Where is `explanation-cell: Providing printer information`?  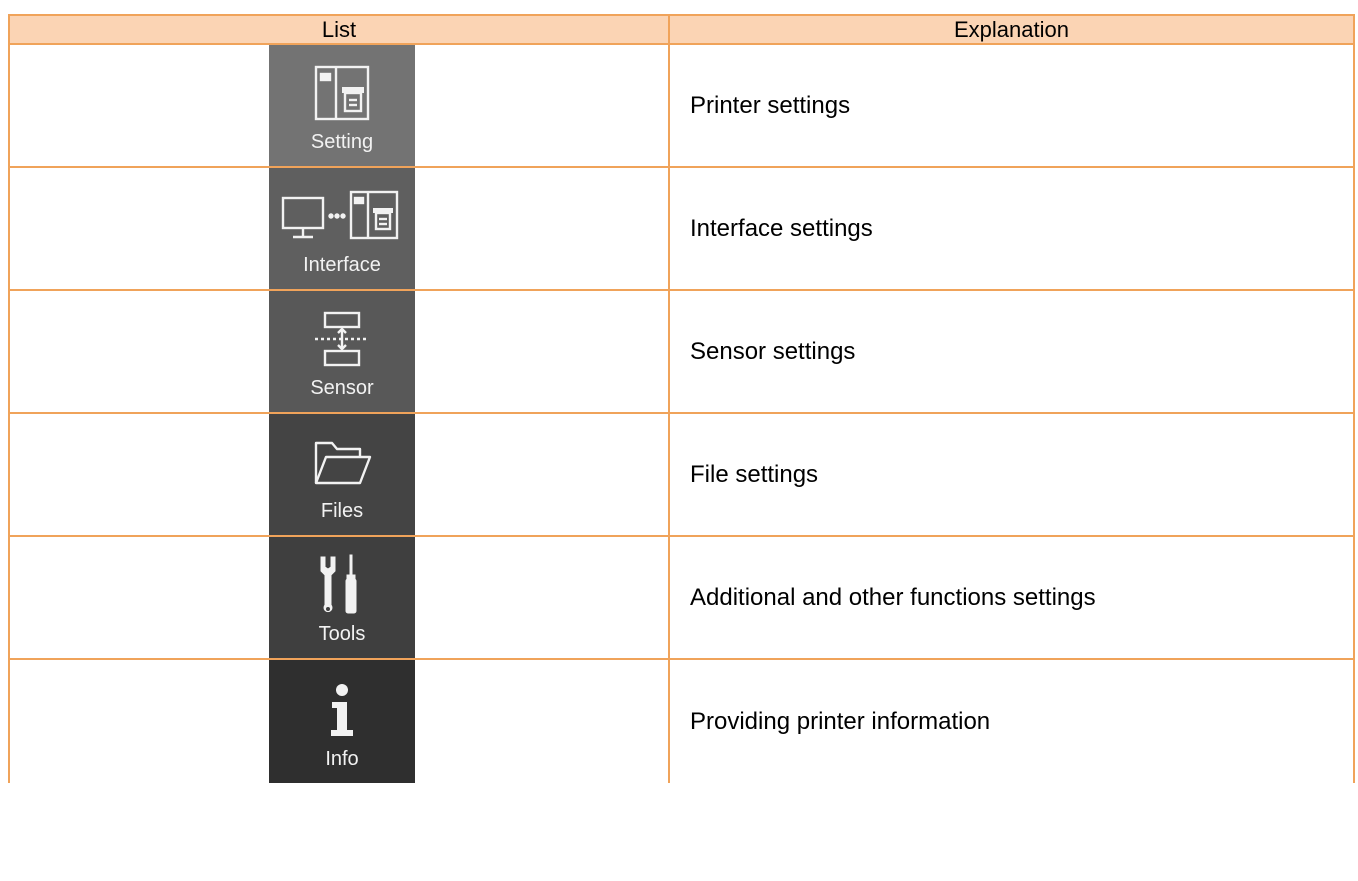
explanation-cell: Providing printer information is located at coordinates (840, 721).